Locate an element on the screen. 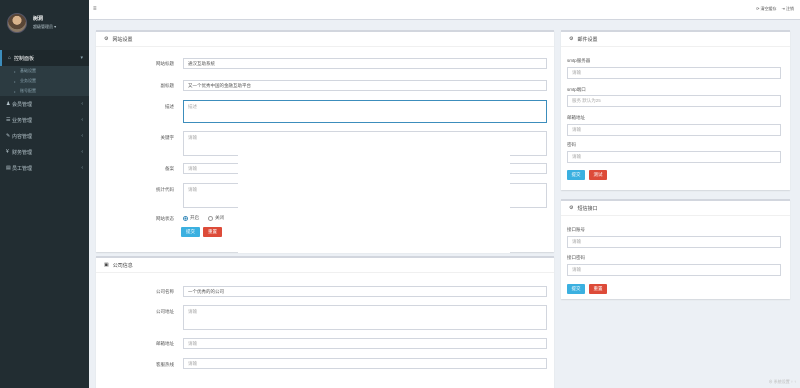 Image resolution: width=800 pixels, height=388 pixels. mail-address-input: 请输 is located at coordinates (674, 130).